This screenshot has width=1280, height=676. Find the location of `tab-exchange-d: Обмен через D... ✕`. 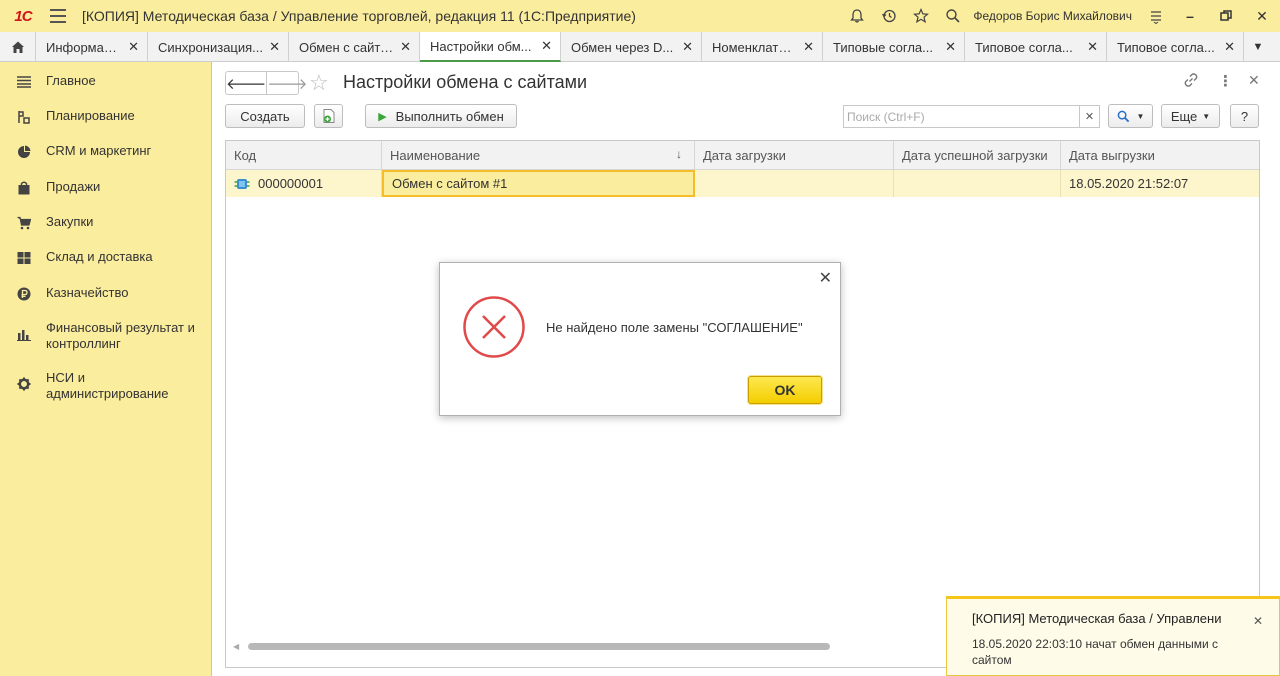

tab-exchange-d: Обмен через D... ✕ is located at coordinates (631, 47).